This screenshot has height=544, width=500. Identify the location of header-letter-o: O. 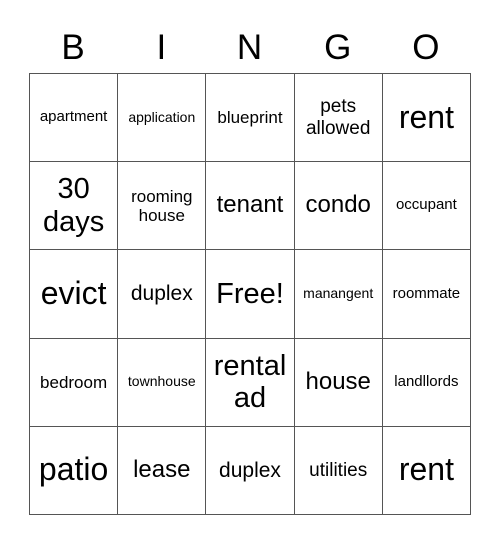
(426, 47).